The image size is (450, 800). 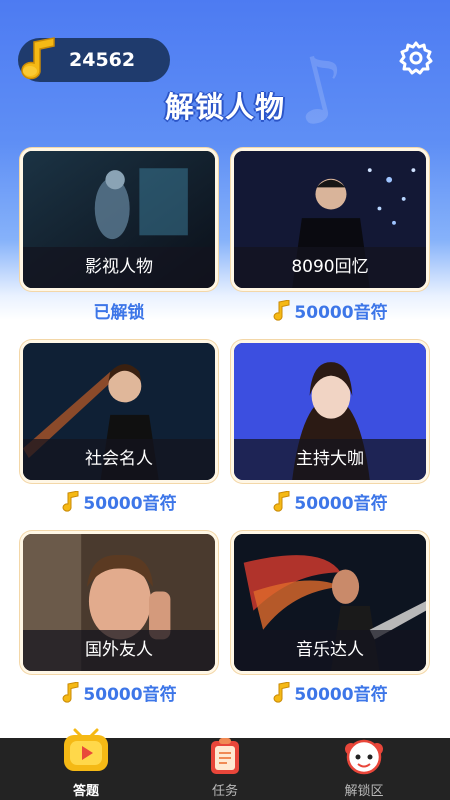 I want to click on category-card-host: 主持大咖, so click(x=330, y=411).